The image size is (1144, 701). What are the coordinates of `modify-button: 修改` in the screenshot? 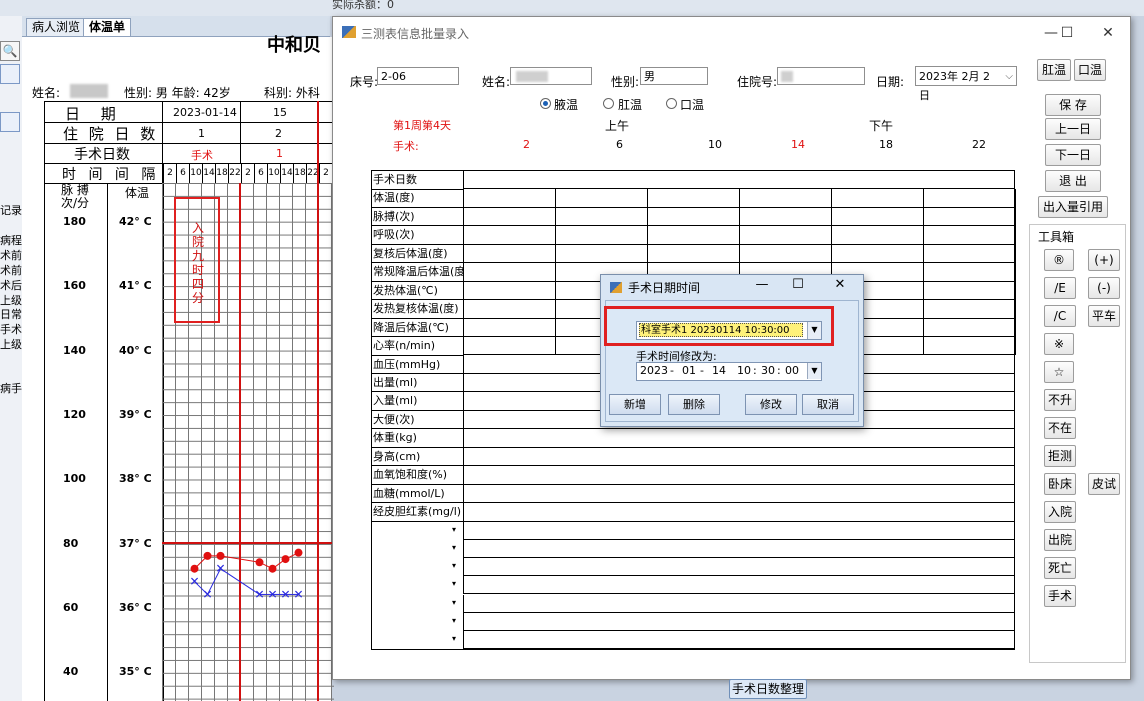 It's located at (771, 404).